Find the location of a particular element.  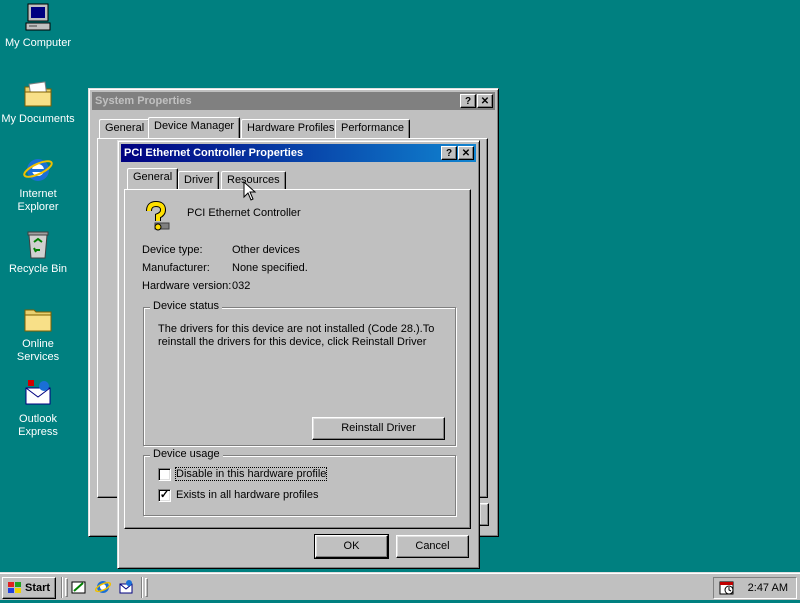

desktop-icon-recycle-bin: Recycle Bin is located at coordinates (38, 252).